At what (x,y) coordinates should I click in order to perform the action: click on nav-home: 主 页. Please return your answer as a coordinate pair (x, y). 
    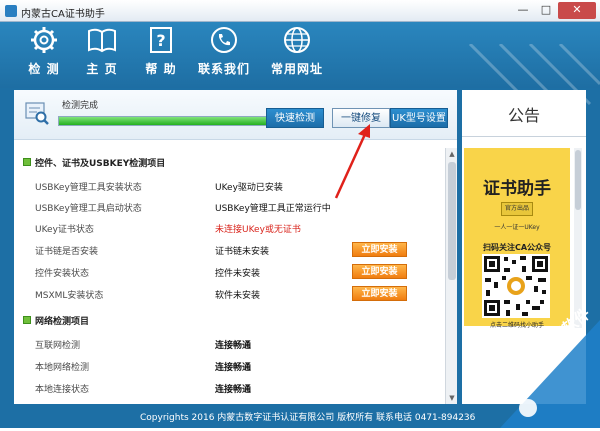
    Looking at the image, I should click on (102, 55).